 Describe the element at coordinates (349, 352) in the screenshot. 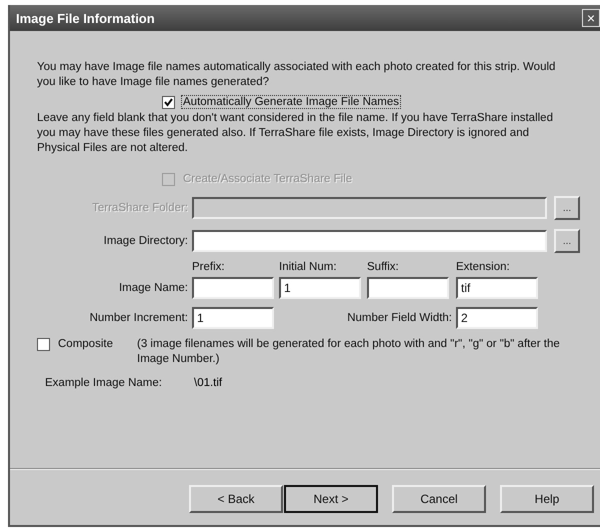

I see `composite-note: (3 image filenames will be generated for each photo with and "r", "g" or "b" after the Image Number.)` at that location.